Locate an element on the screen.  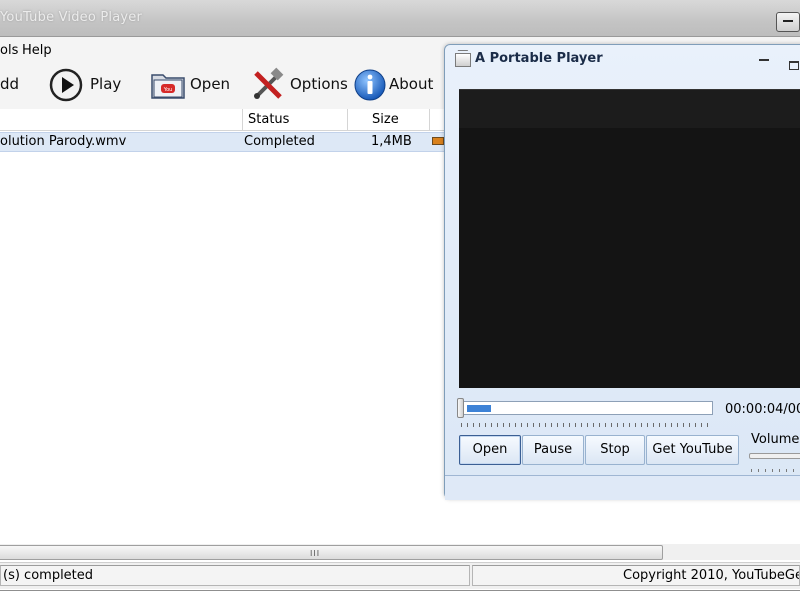
file-status: Completed is located at coordinates (279, 141).